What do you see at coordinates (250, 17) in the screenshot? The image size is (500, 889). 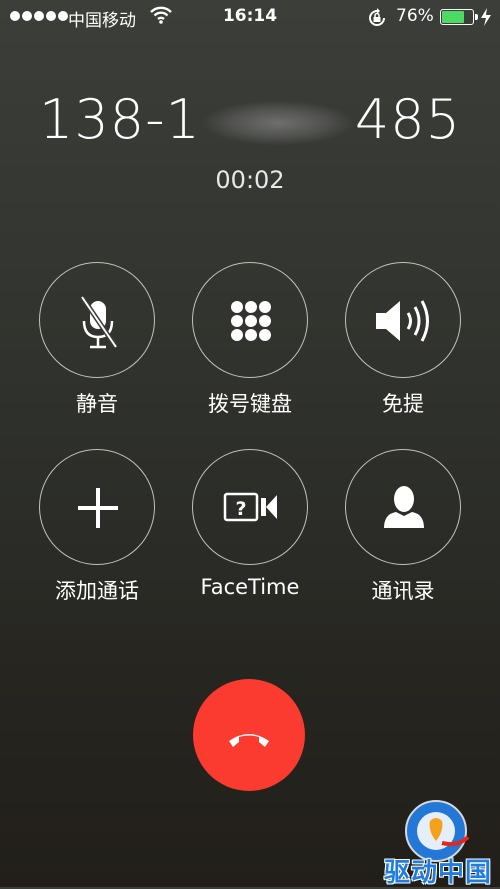 I see `status-bar: 中国移动 16:14 76%` at bounding box center [250, 17].